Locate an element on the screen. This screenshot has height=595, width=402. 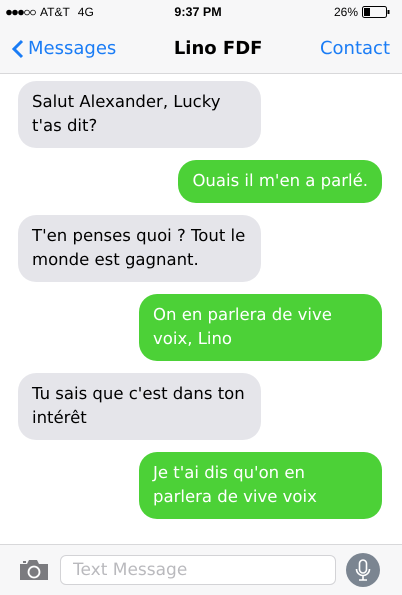
status-time: 9:37 PM is located at coordinates (198, 12).